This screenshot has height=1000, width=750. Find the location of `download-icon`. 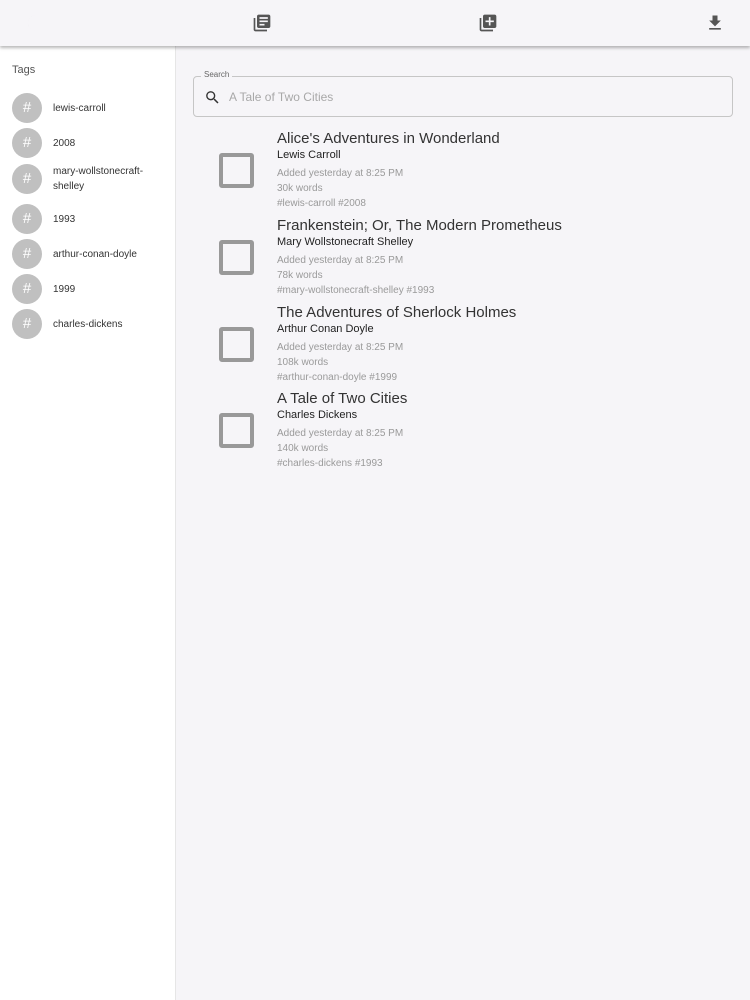

download-icon is located at coordinates (715, 23).